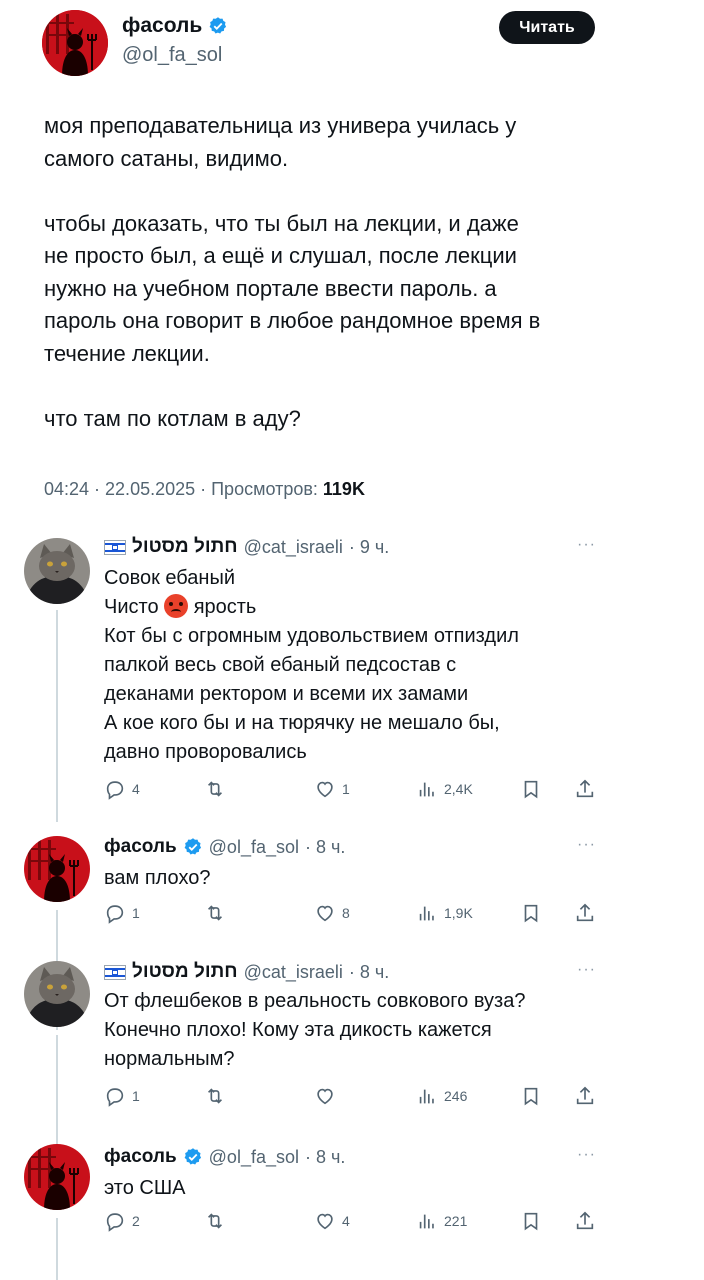 The width and height of the screenshot is (704, 1280). Describe the element at coordinates (225, 607) in the screenshot. I see `reply-line: ярость` at that location.